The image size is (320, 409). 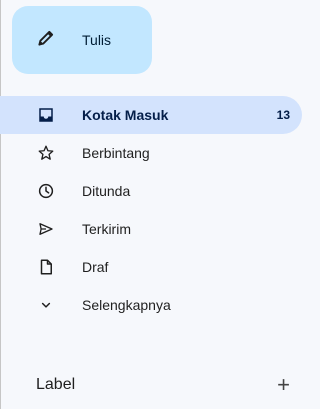 What do you see at coordinates (56, 384) in the screenshot?
I see `labels-title: Label` at bounding box center [56, 384].